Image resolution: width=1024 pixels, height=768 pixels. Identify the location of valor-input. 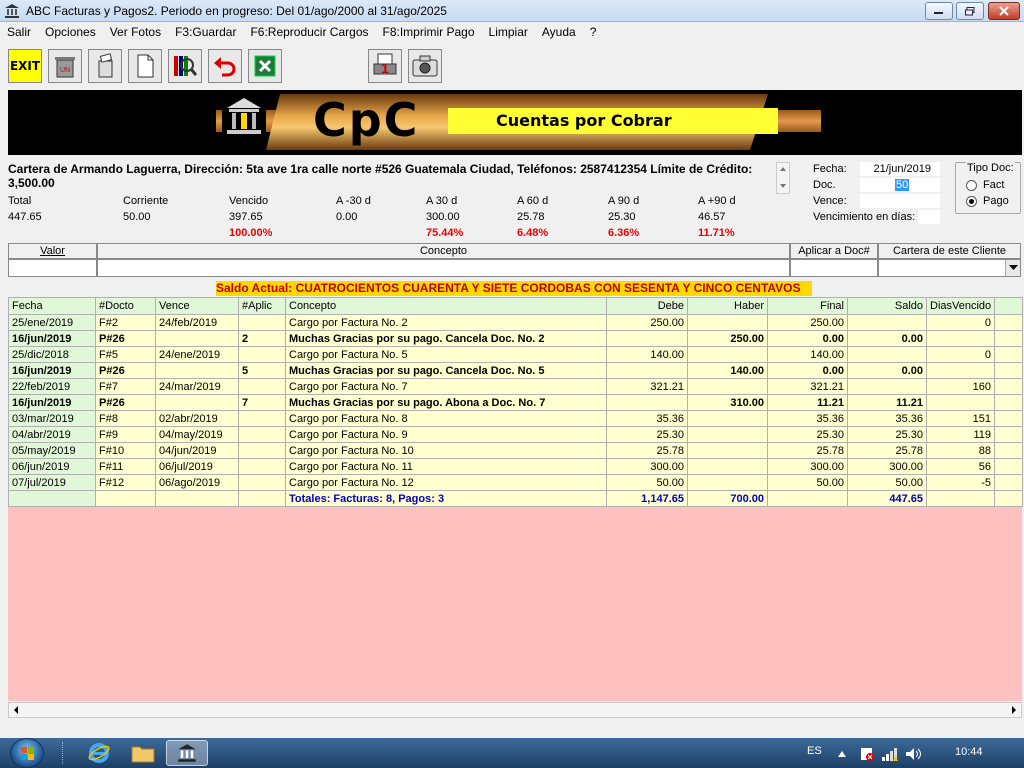
(52, 268).